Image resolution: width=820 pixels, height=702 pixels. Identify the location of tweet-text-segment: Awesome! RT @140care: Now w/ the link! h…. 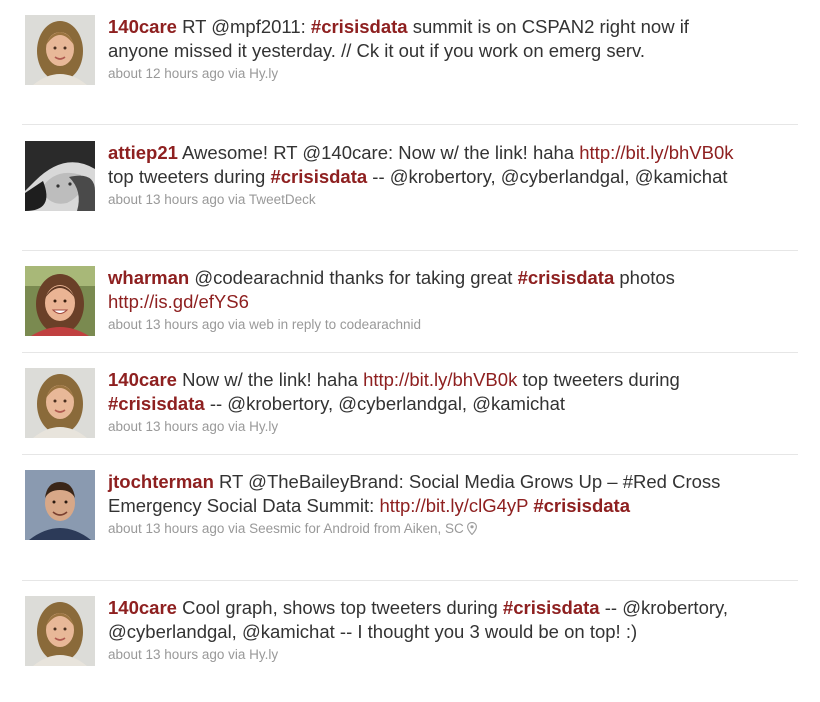
(378, 152).